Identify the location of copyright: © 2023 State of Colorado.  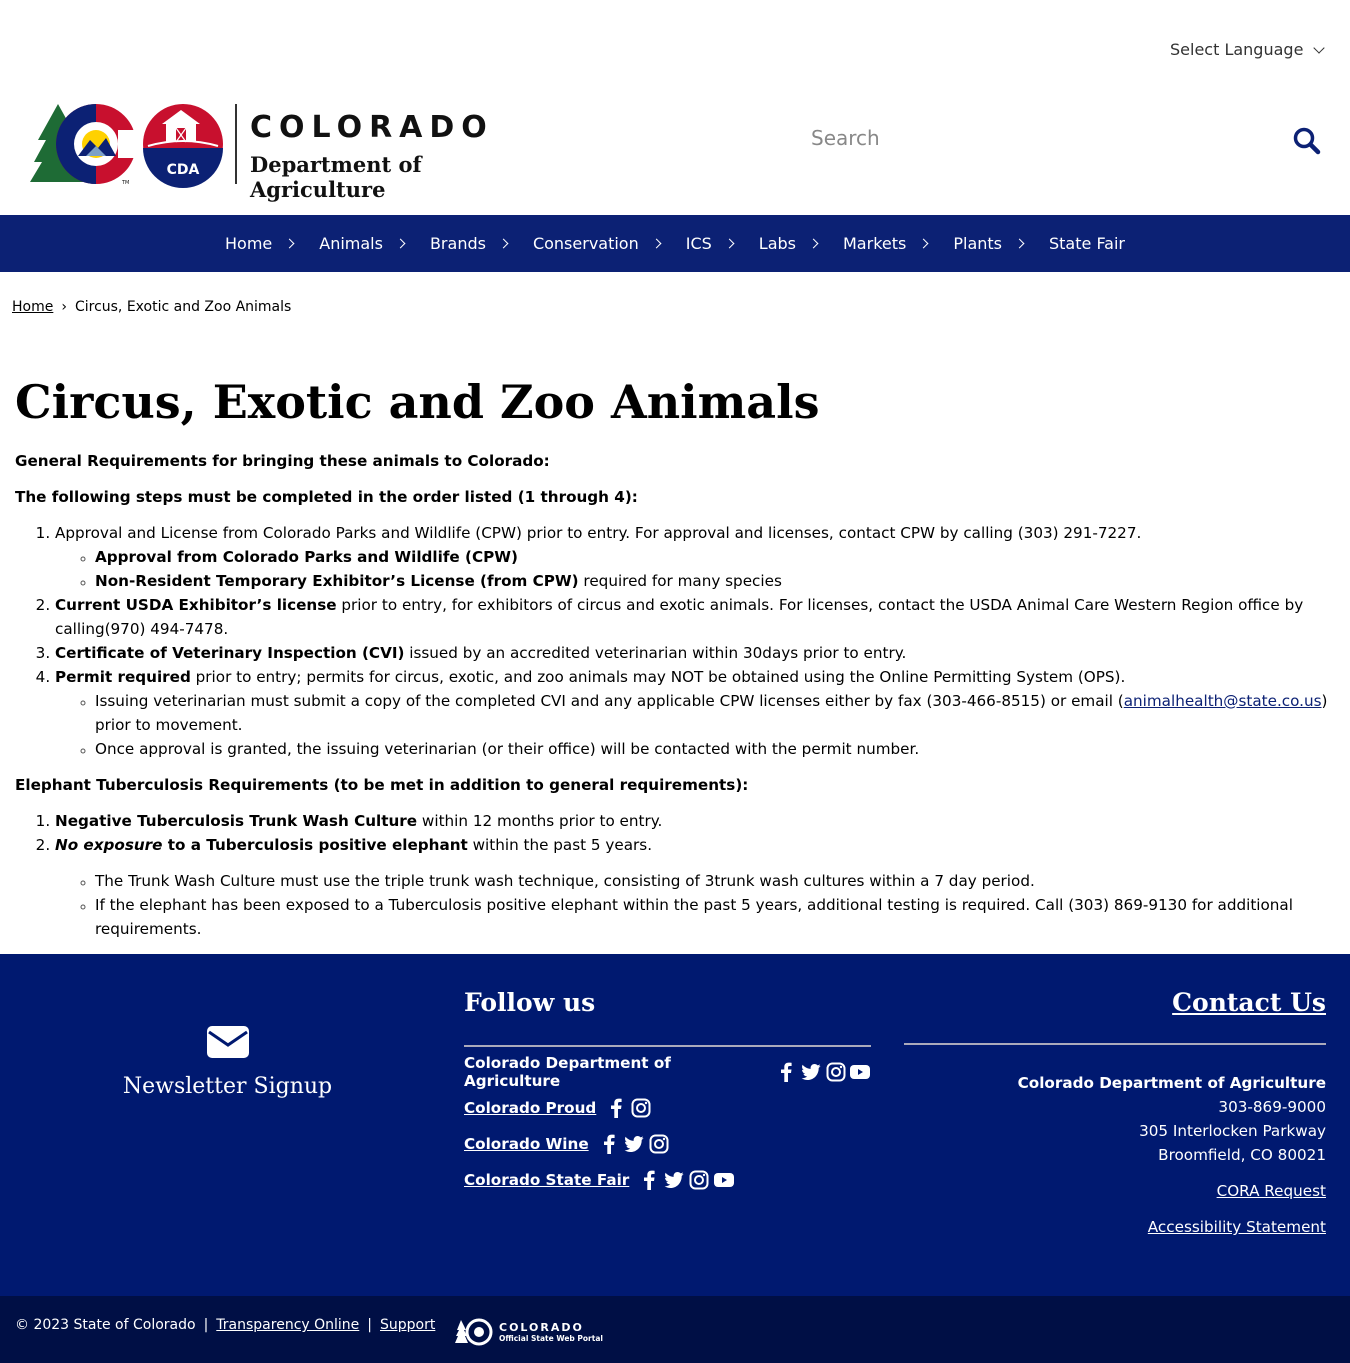
(105, 1325).